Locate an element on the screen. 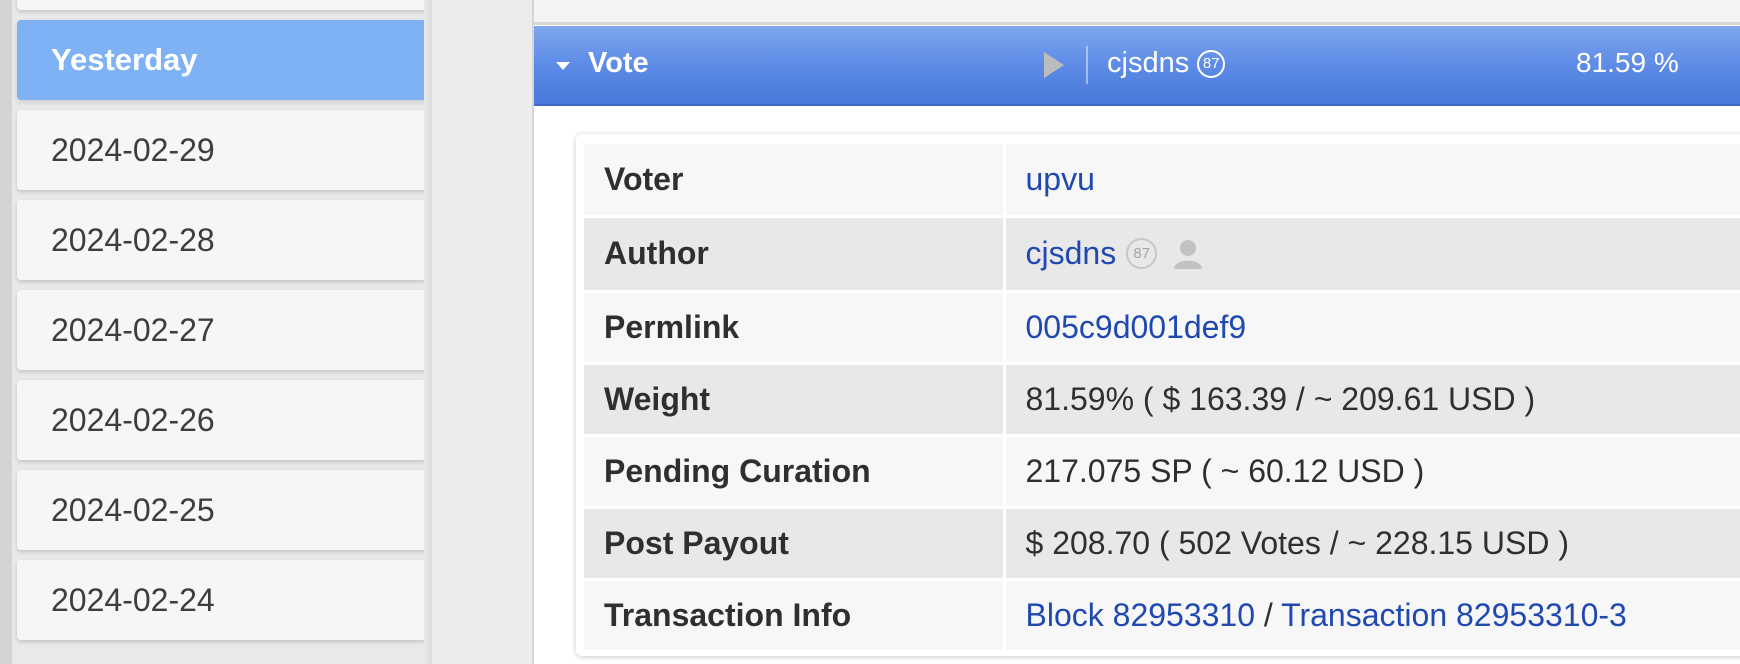 The image size is (1740, 664). vote-header-user: cjsdns 87 is located at coordinates (1166, 63).